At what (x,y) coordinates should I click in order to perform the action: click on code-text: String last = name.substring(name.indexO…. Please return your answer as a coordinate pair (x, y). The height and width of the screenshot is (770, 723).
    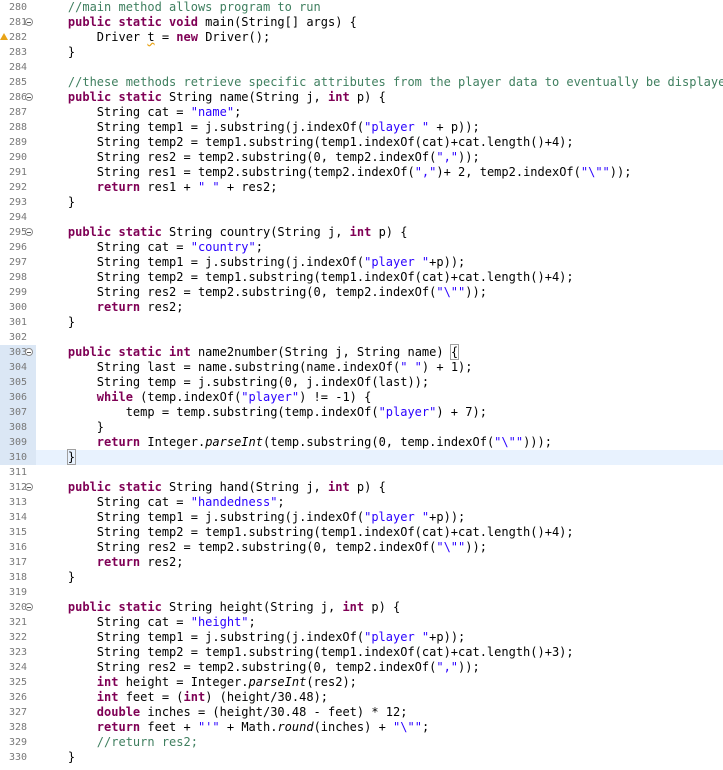
    Looking at the image, I should click on (256, 367).